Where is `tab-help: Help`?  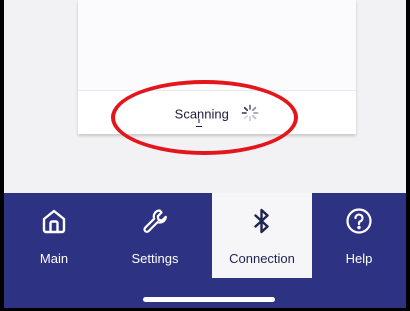 tab-help: Help is located at coordinates (357, 235).